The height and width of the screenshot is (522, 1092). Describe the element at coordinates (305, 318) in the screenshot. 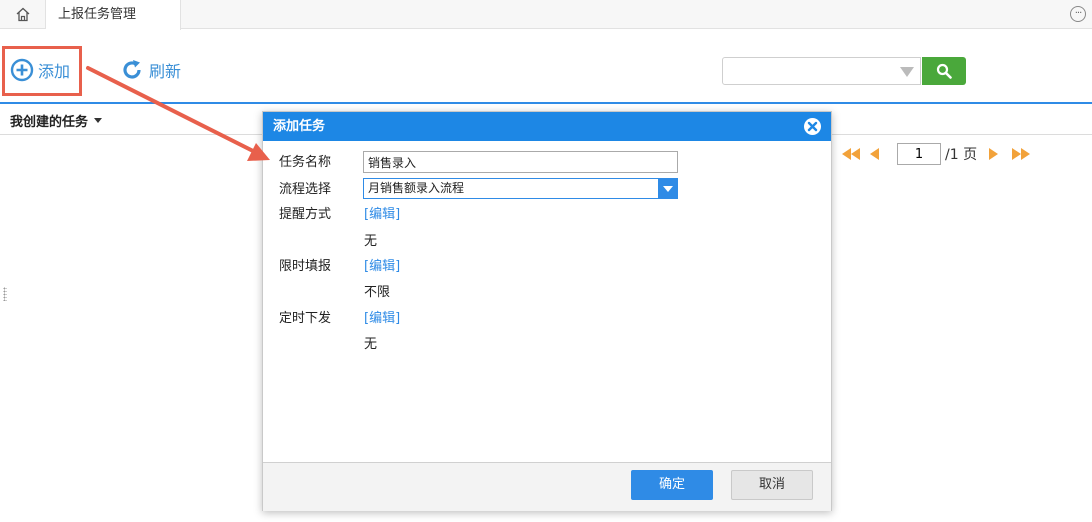

I see `schedule-label: 定时下发` at that location.